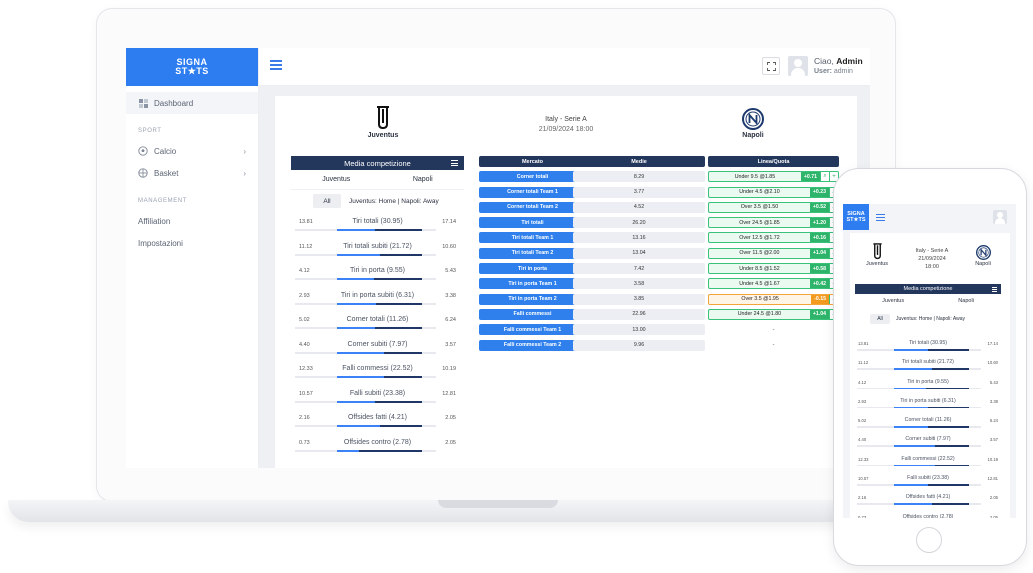 Image resolution: width=1033 pixels, height=573 pixels. I want to click on market-line-box: Under 8.5 @1.52+0.58⌕, so click(773, 269).